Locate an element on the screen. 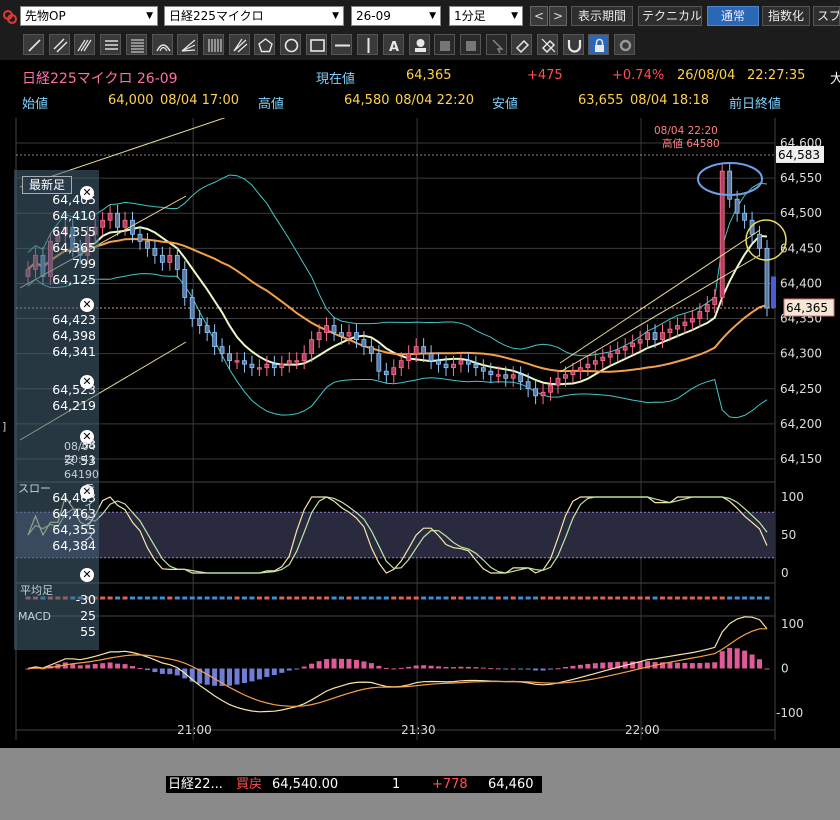 The image size is (840, 820). icon-stamp-icon is located at coordinates (419, 44).